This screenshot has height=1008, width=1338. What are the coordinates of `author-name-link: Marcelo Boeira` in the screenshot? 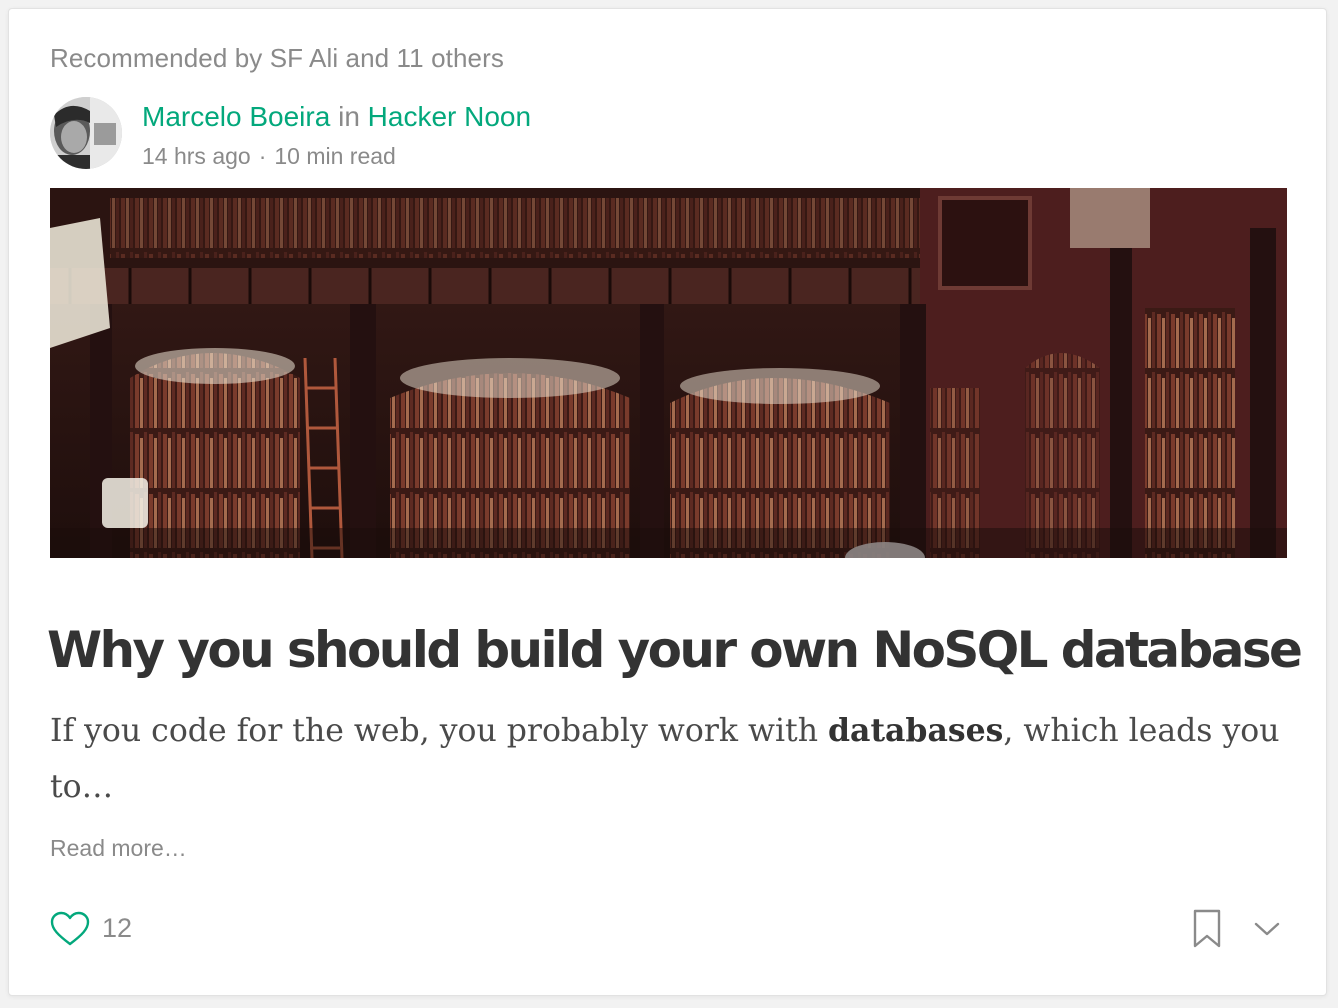 It's located at (236, 116).